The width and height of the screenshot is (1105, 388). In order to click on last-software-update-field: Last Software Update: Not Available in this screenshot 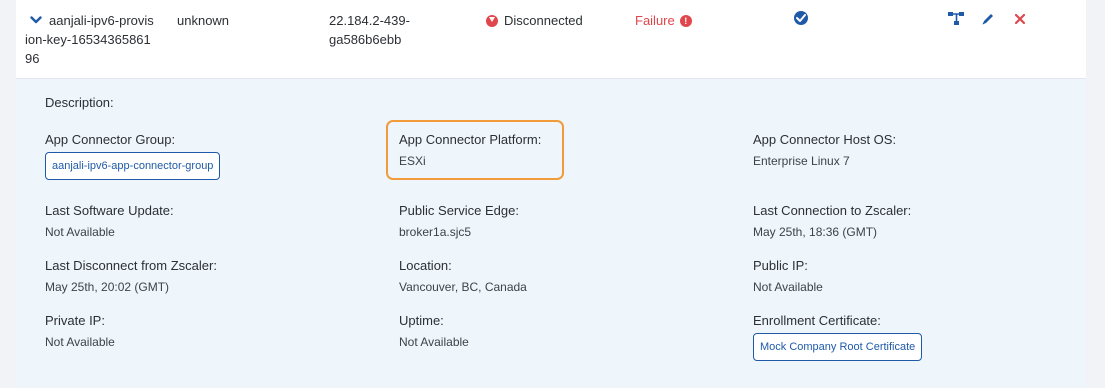, I will do `click(205, 221)`.